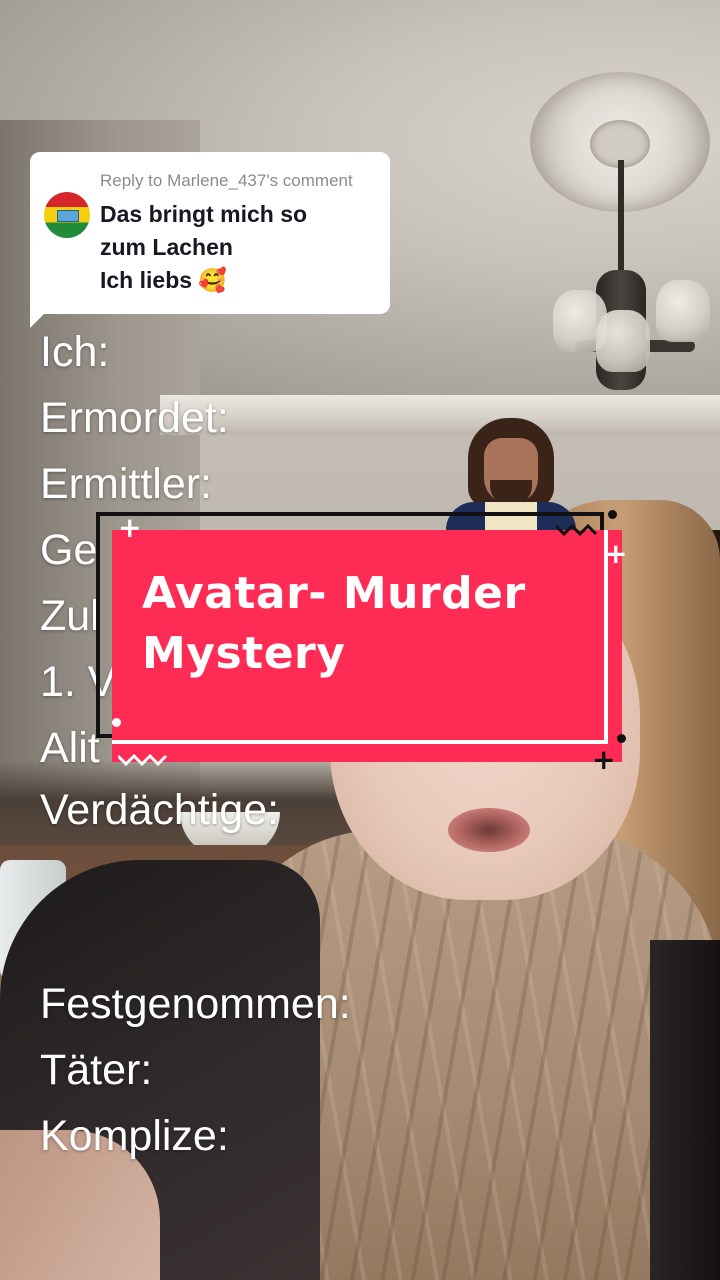 The width and height of the screenshot is (720, 1280). I want to click on overlay-line-ermordet: Ermordet:, so click(134, 418).